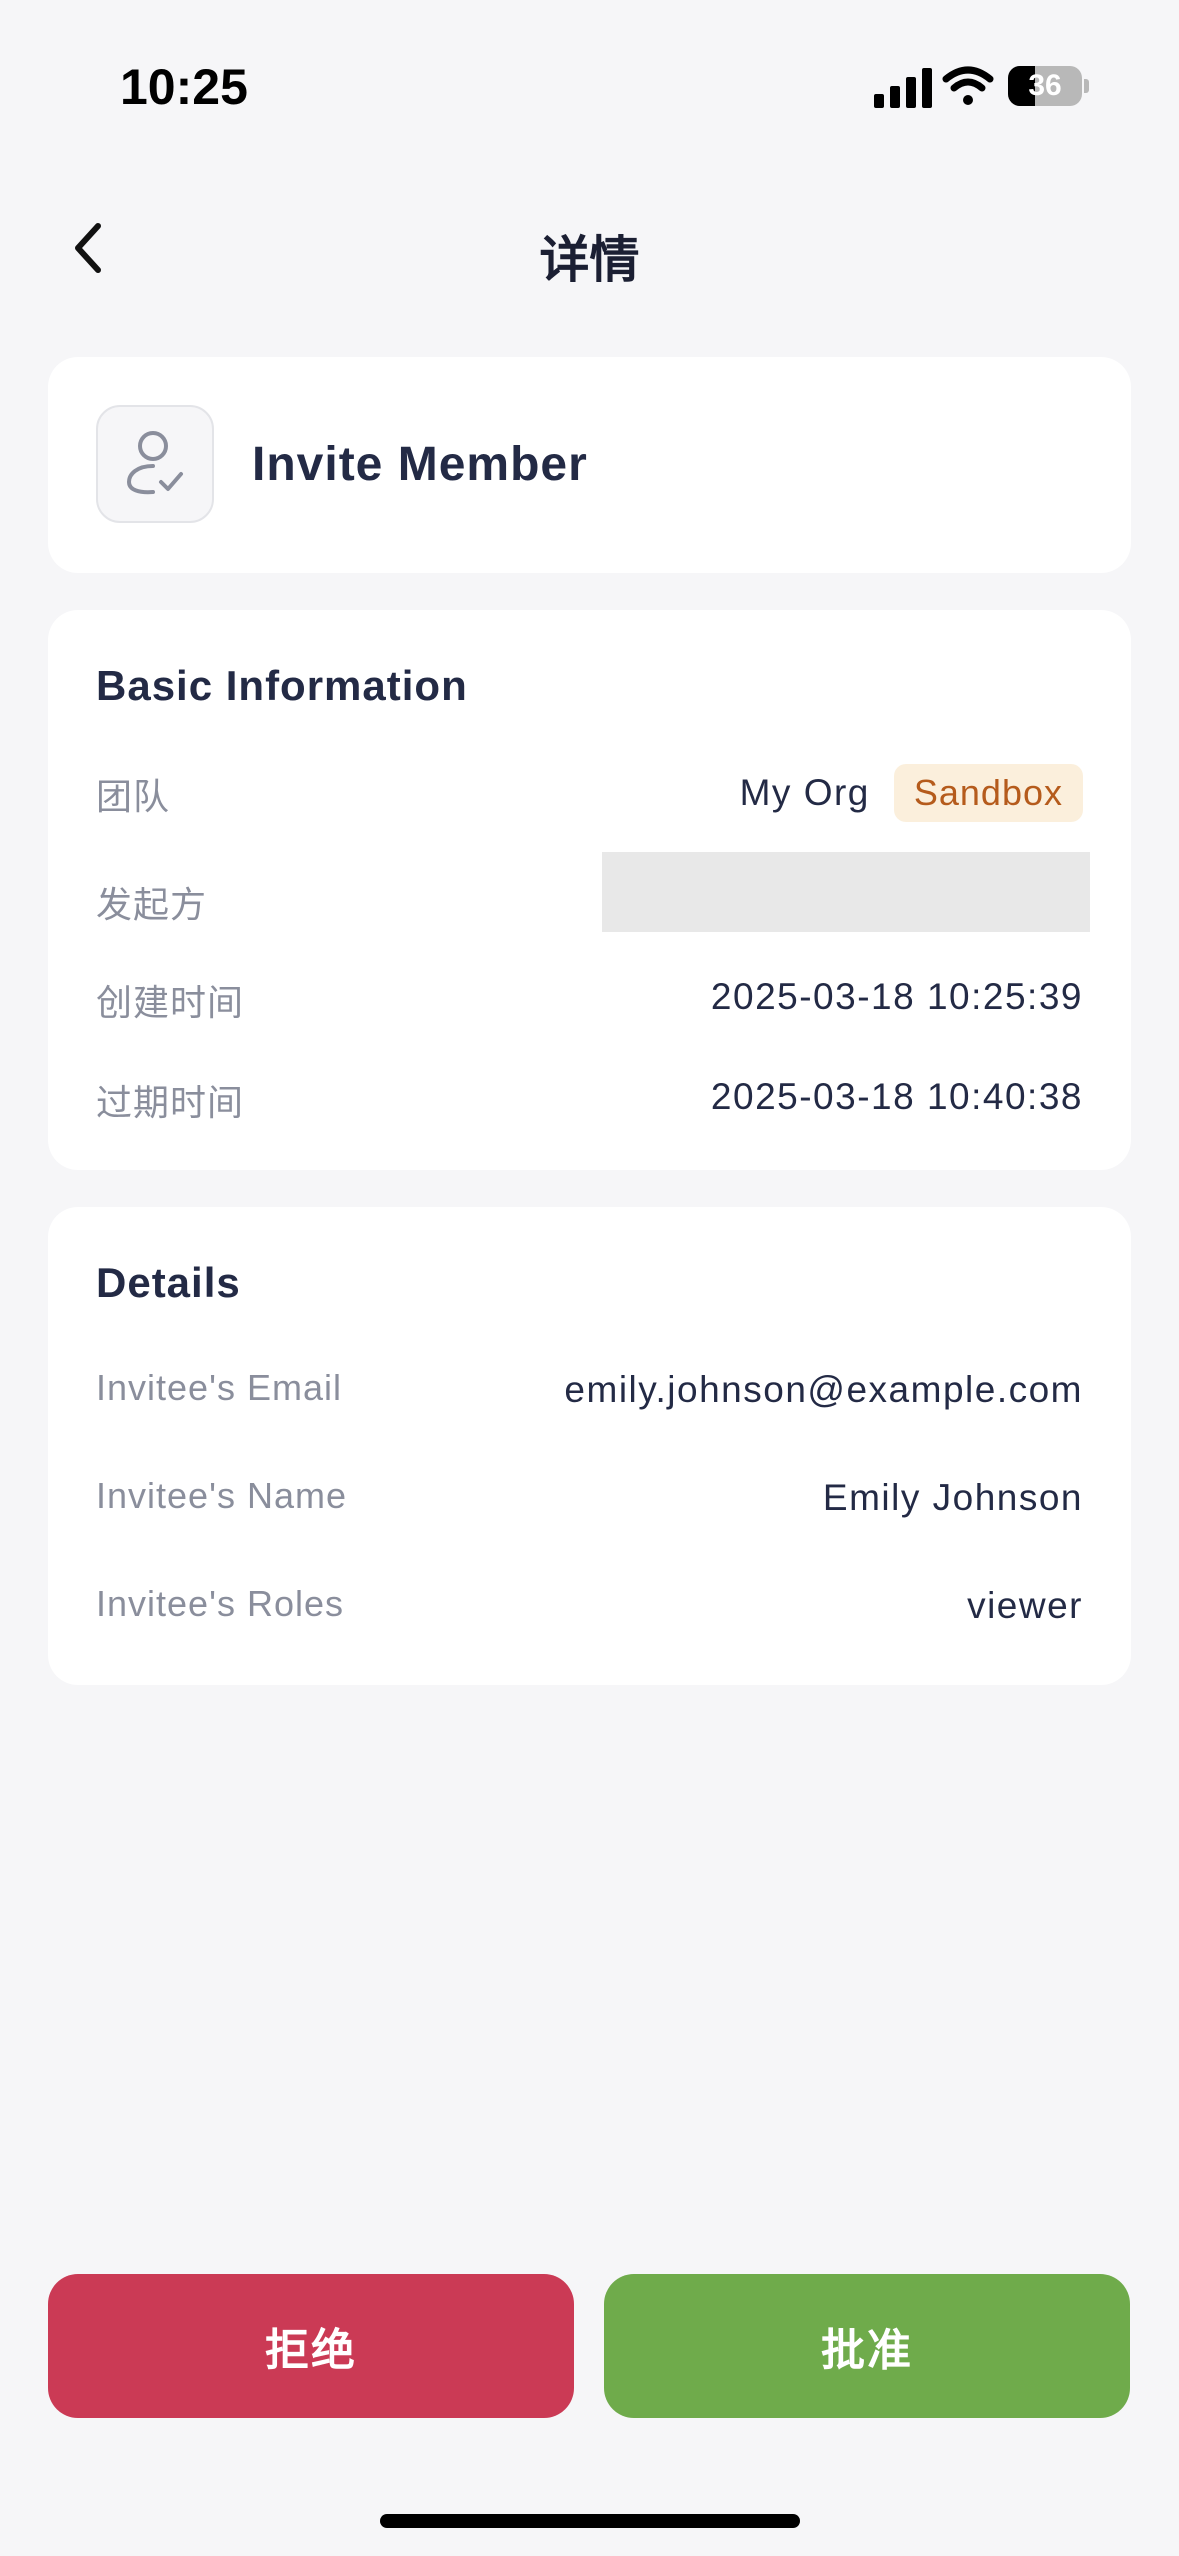  I want to click on reject-button: 拒绝, so click(311, 2346).